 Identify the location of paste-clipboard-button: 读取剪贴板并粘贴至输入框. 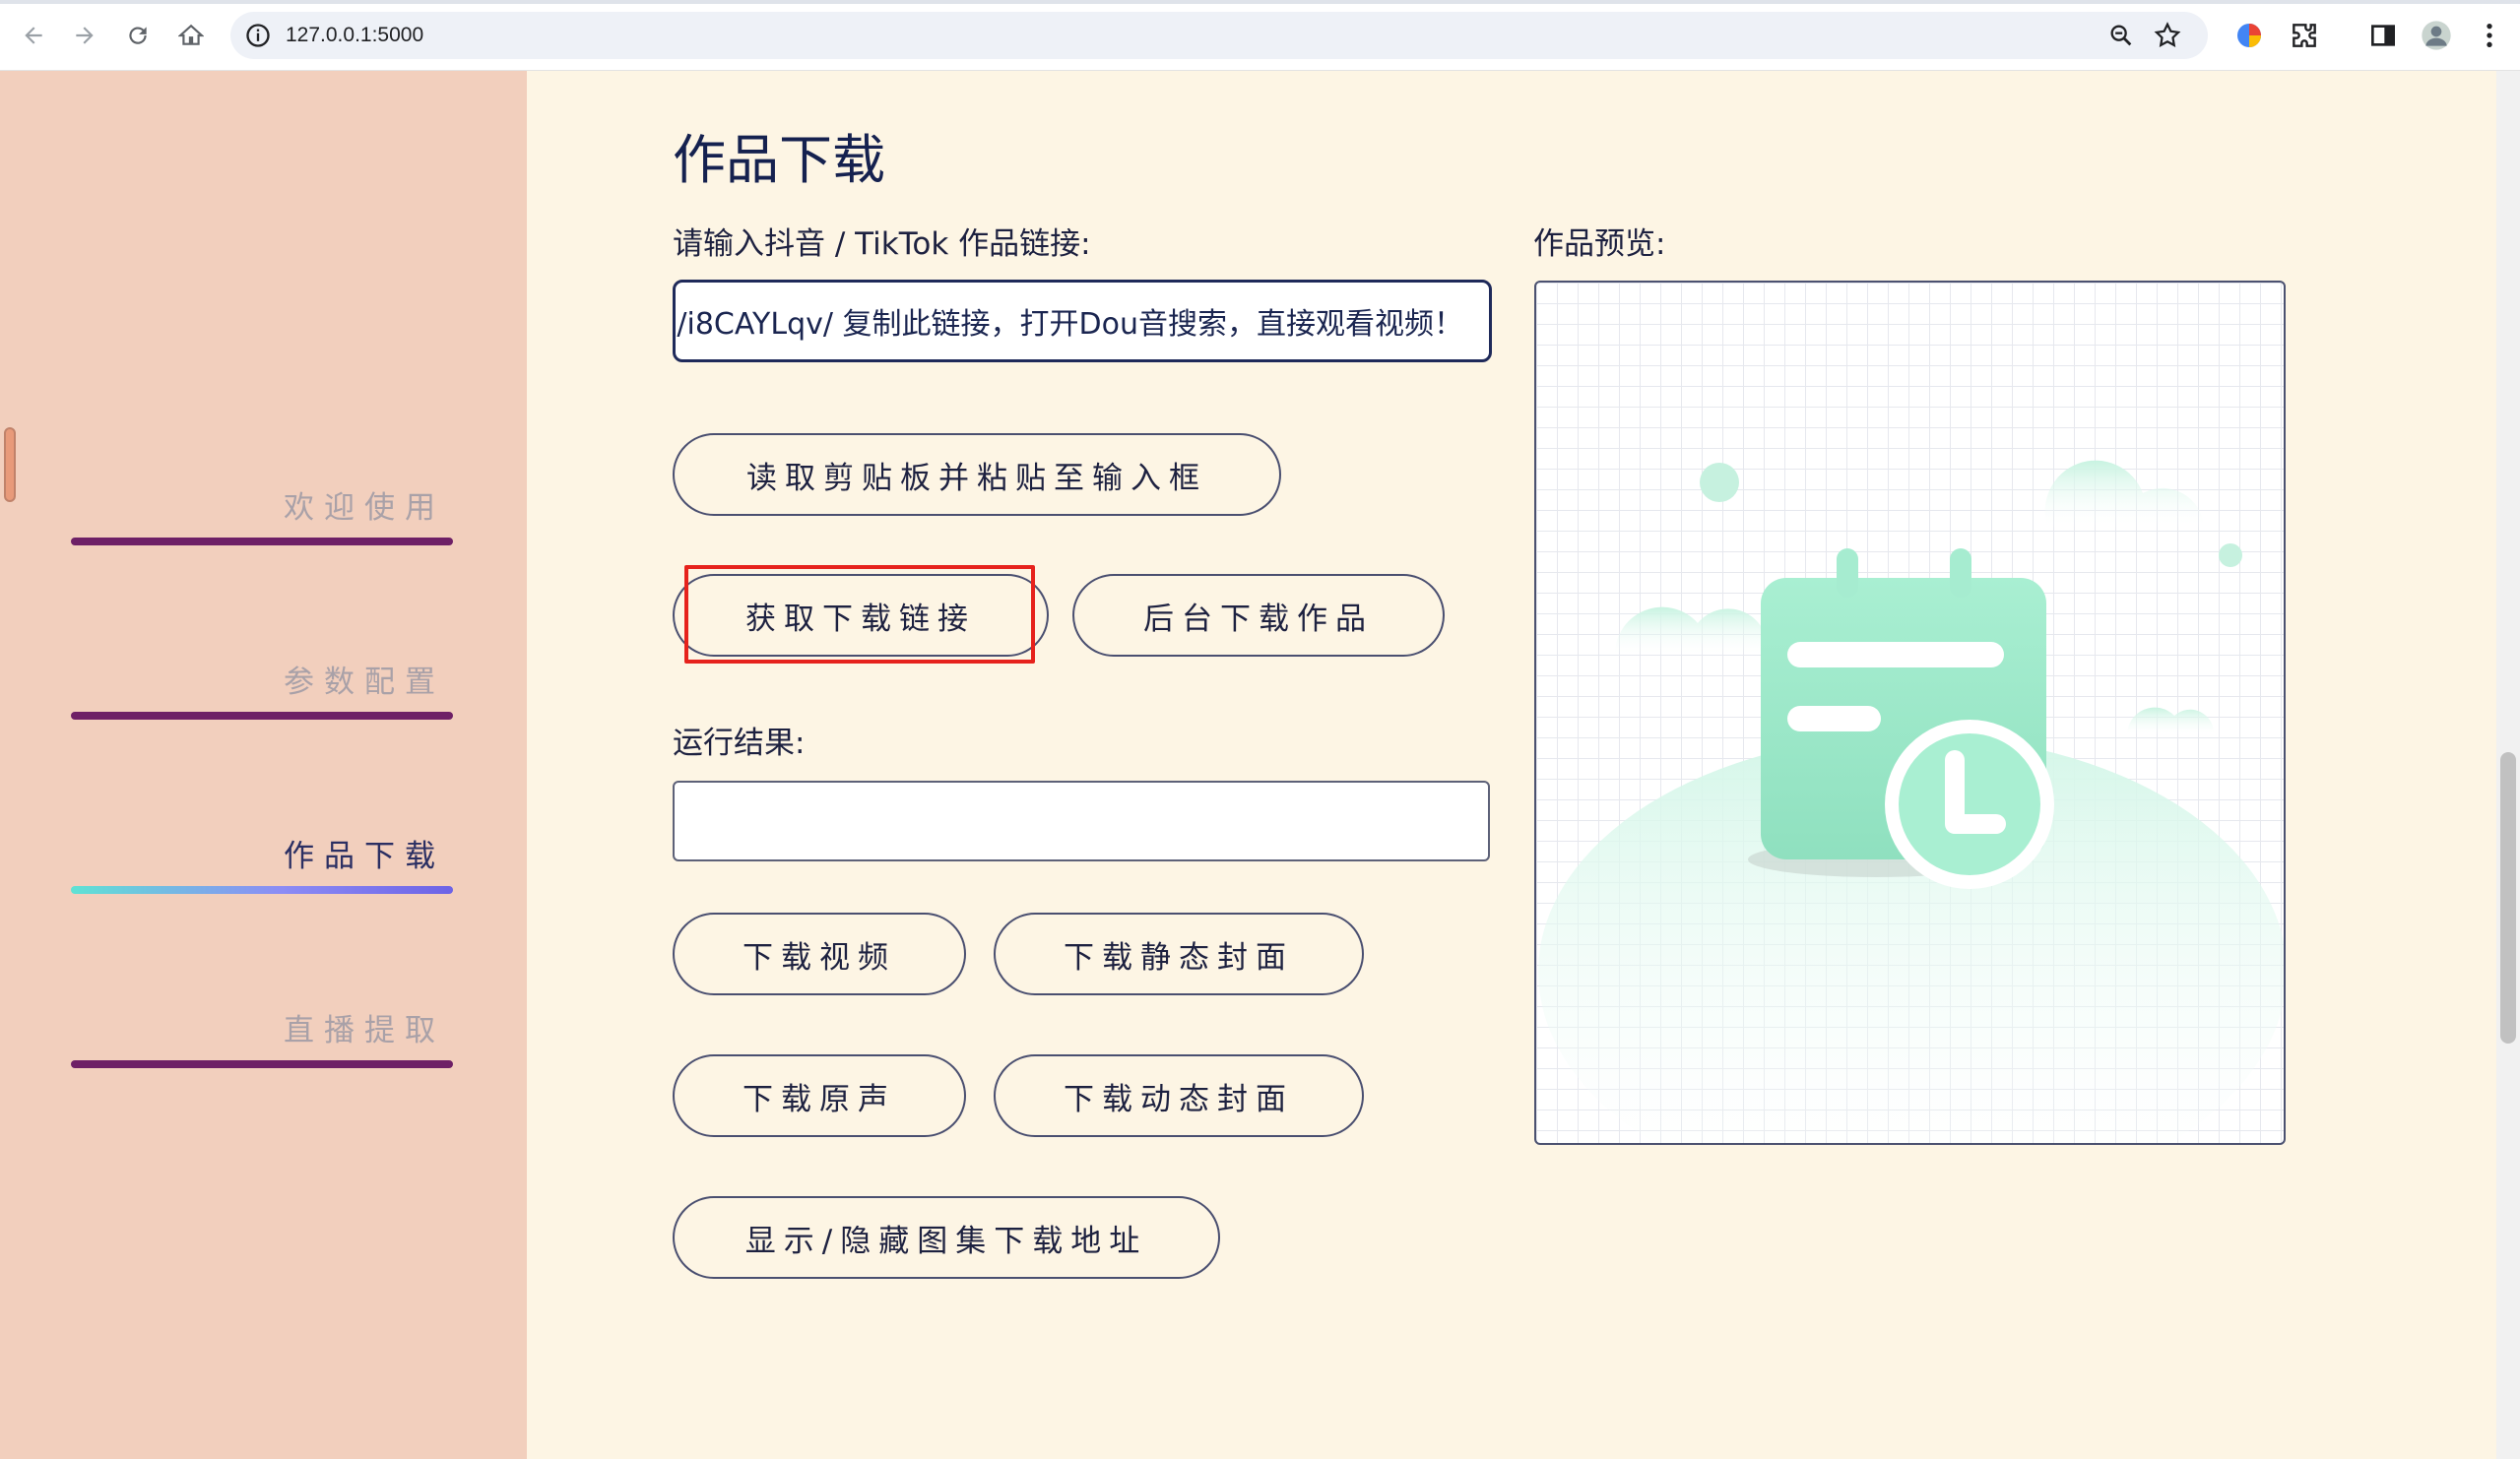
(977, 474).